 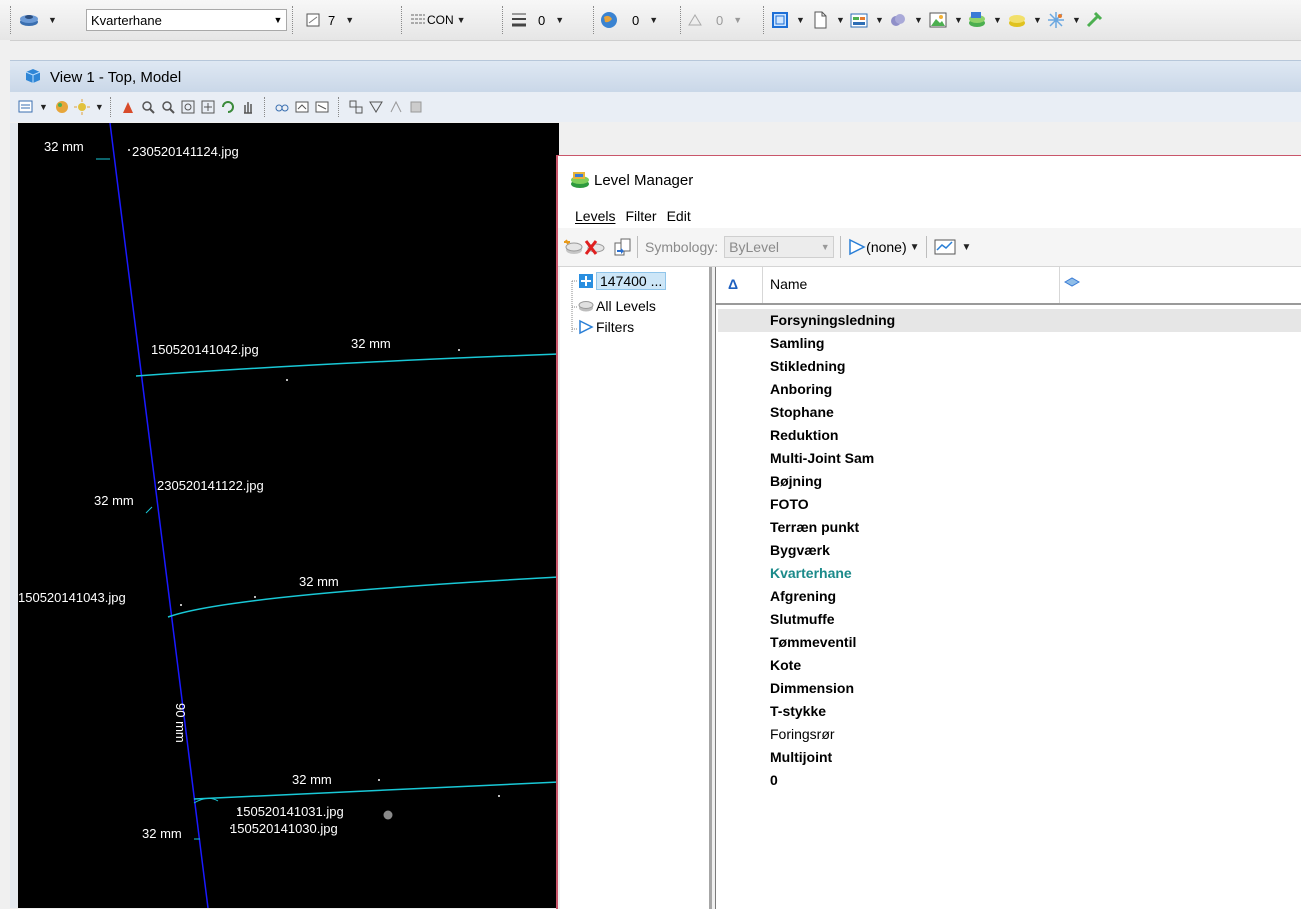 I want to click on symbology-combo: ByLevel ▼, so click(x=779, y=247).